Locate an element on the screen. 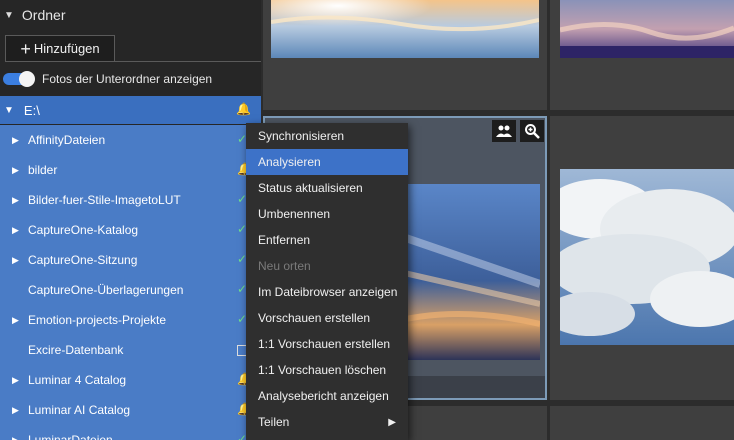  menu-item: Umbenennen is located at coordinates (327, 214).